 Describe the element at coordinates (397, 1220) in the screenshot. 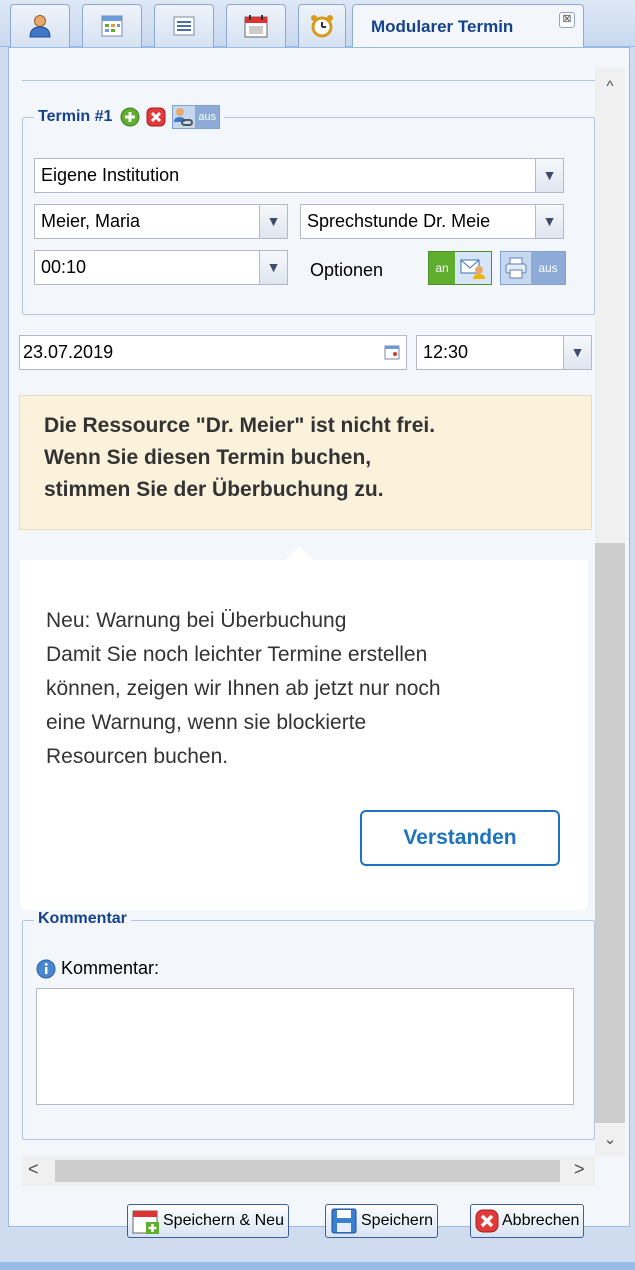

I see `save-label: Speichern` at that location.